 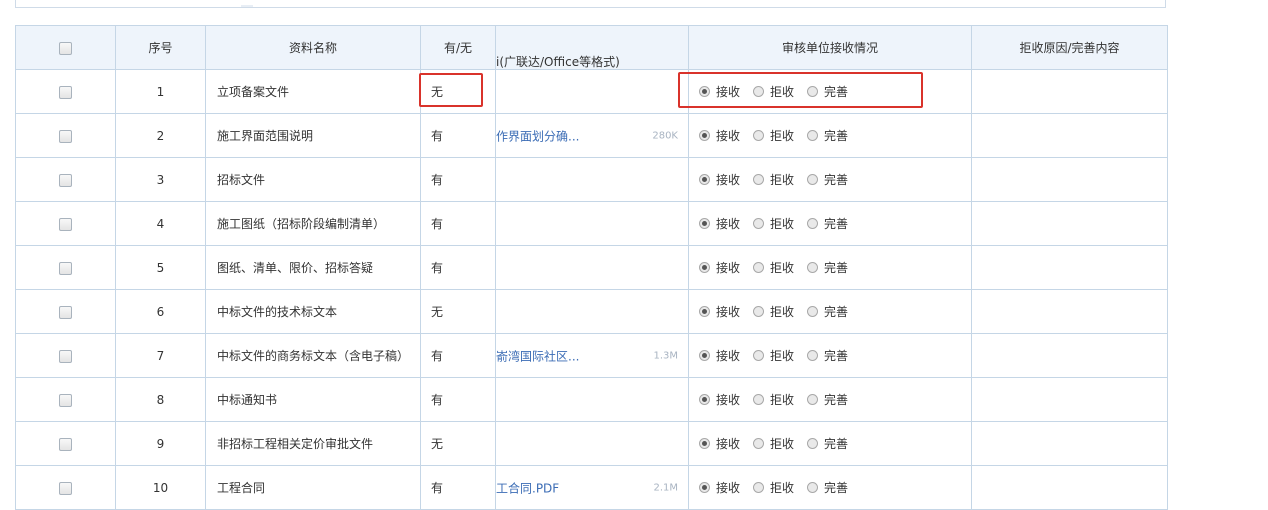 I want to click on row-review-radios: 接收 拒收 完善, so click(x=830, y=223).